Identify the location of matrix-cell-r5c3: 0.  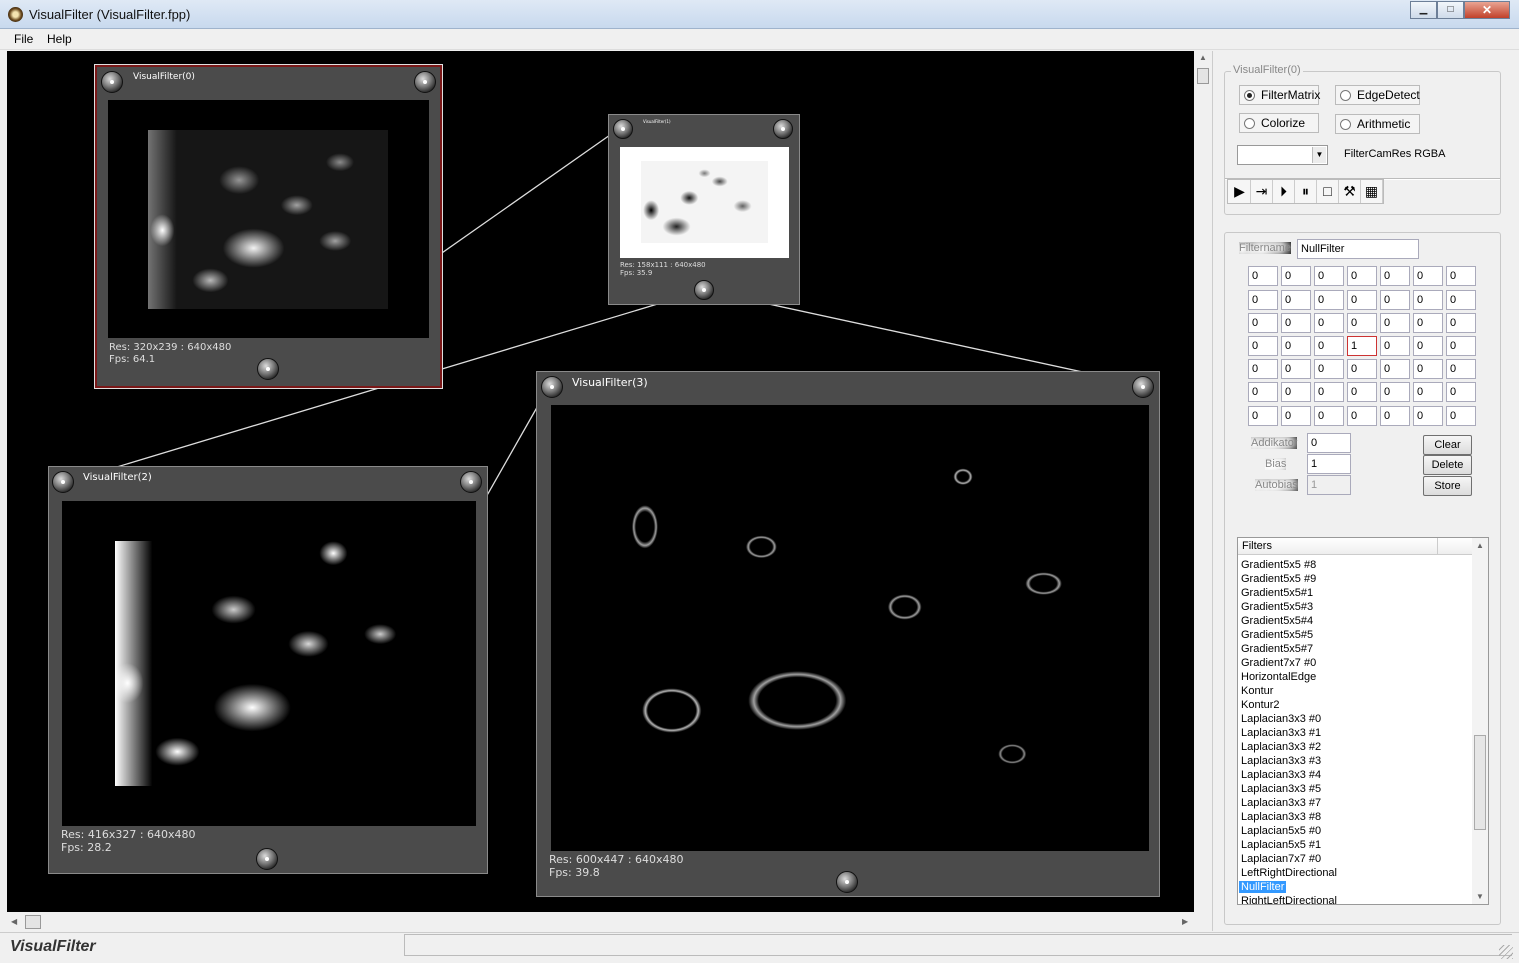
(1362, 392).